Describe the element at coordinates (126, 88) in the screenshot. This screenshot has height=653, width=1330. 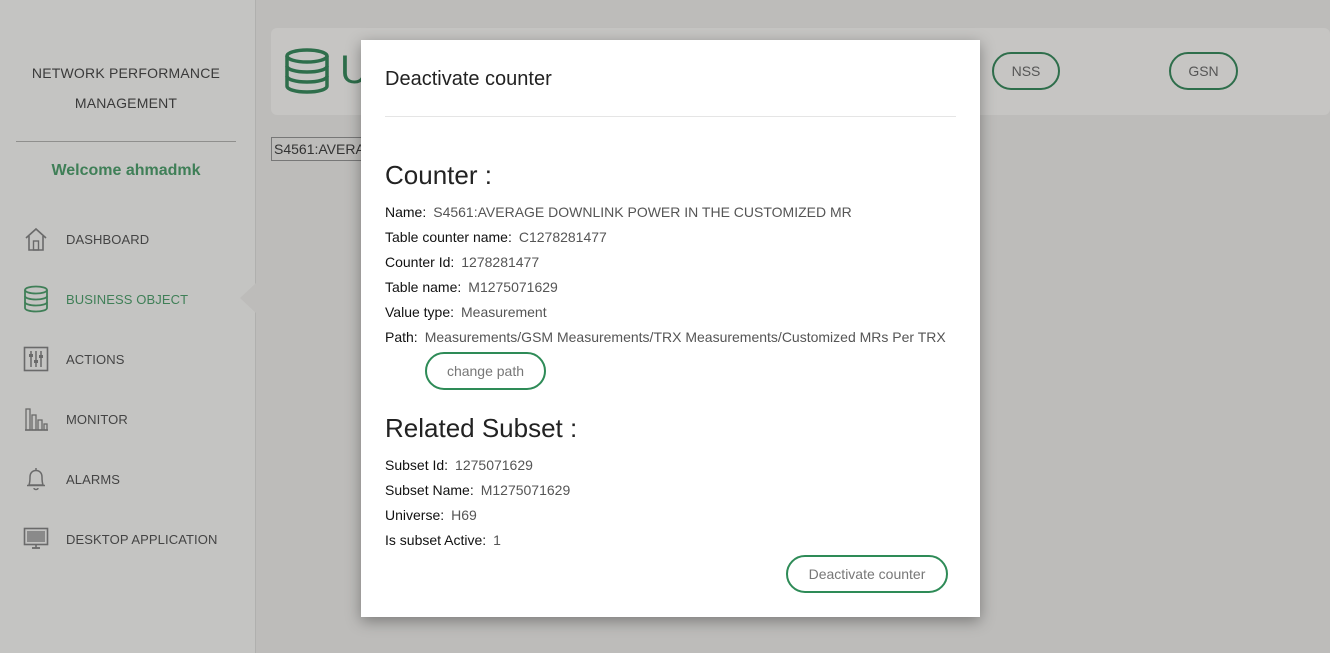
I see `app-title: NETWORK PERFORMANCE MANAGEMENT` at that location.